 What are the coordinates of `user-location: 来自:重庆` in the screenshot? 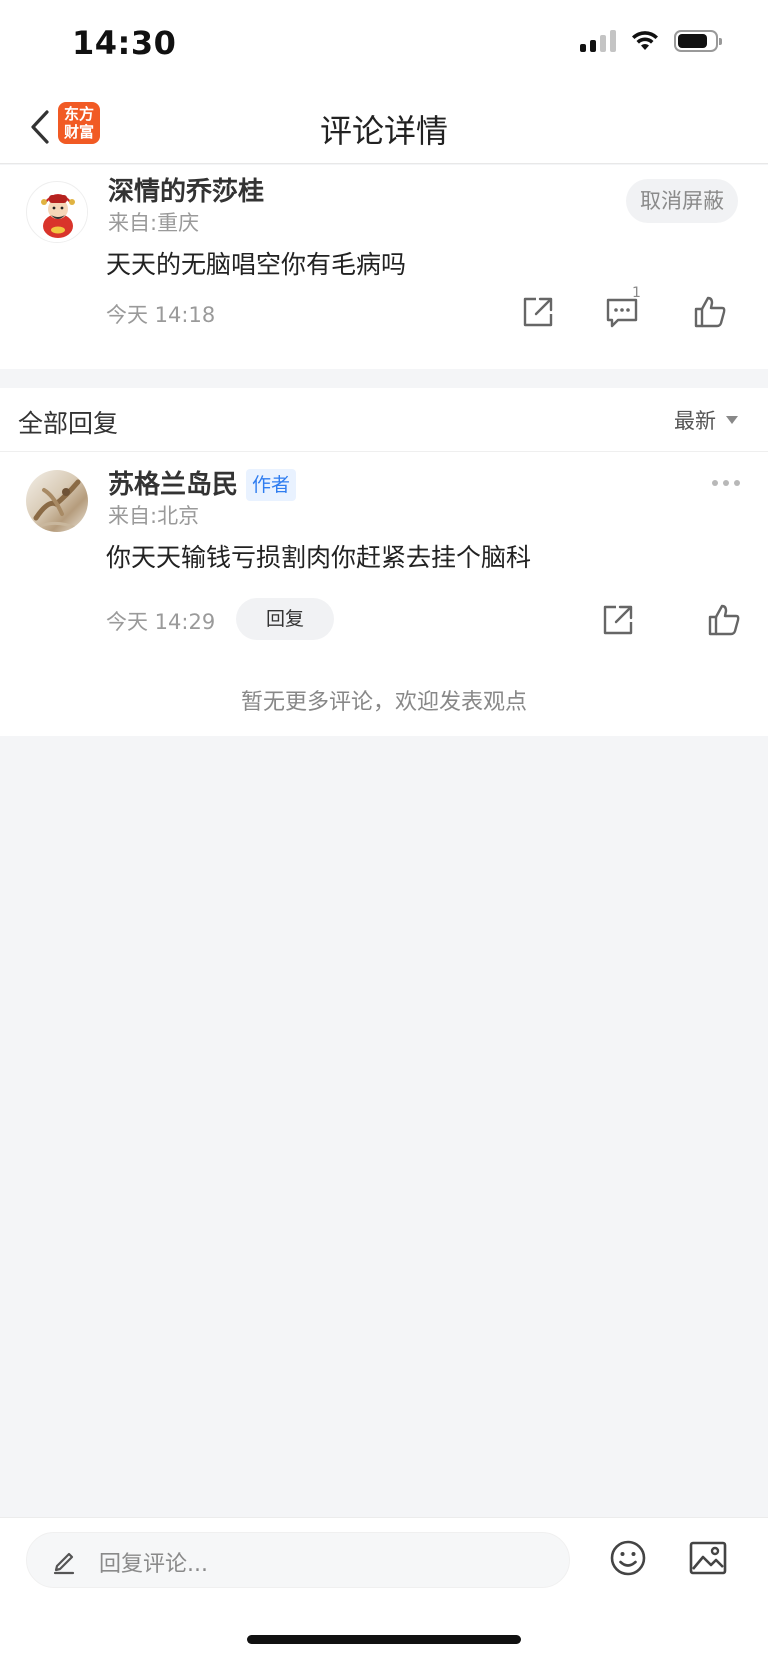 It's located at (154, 223).